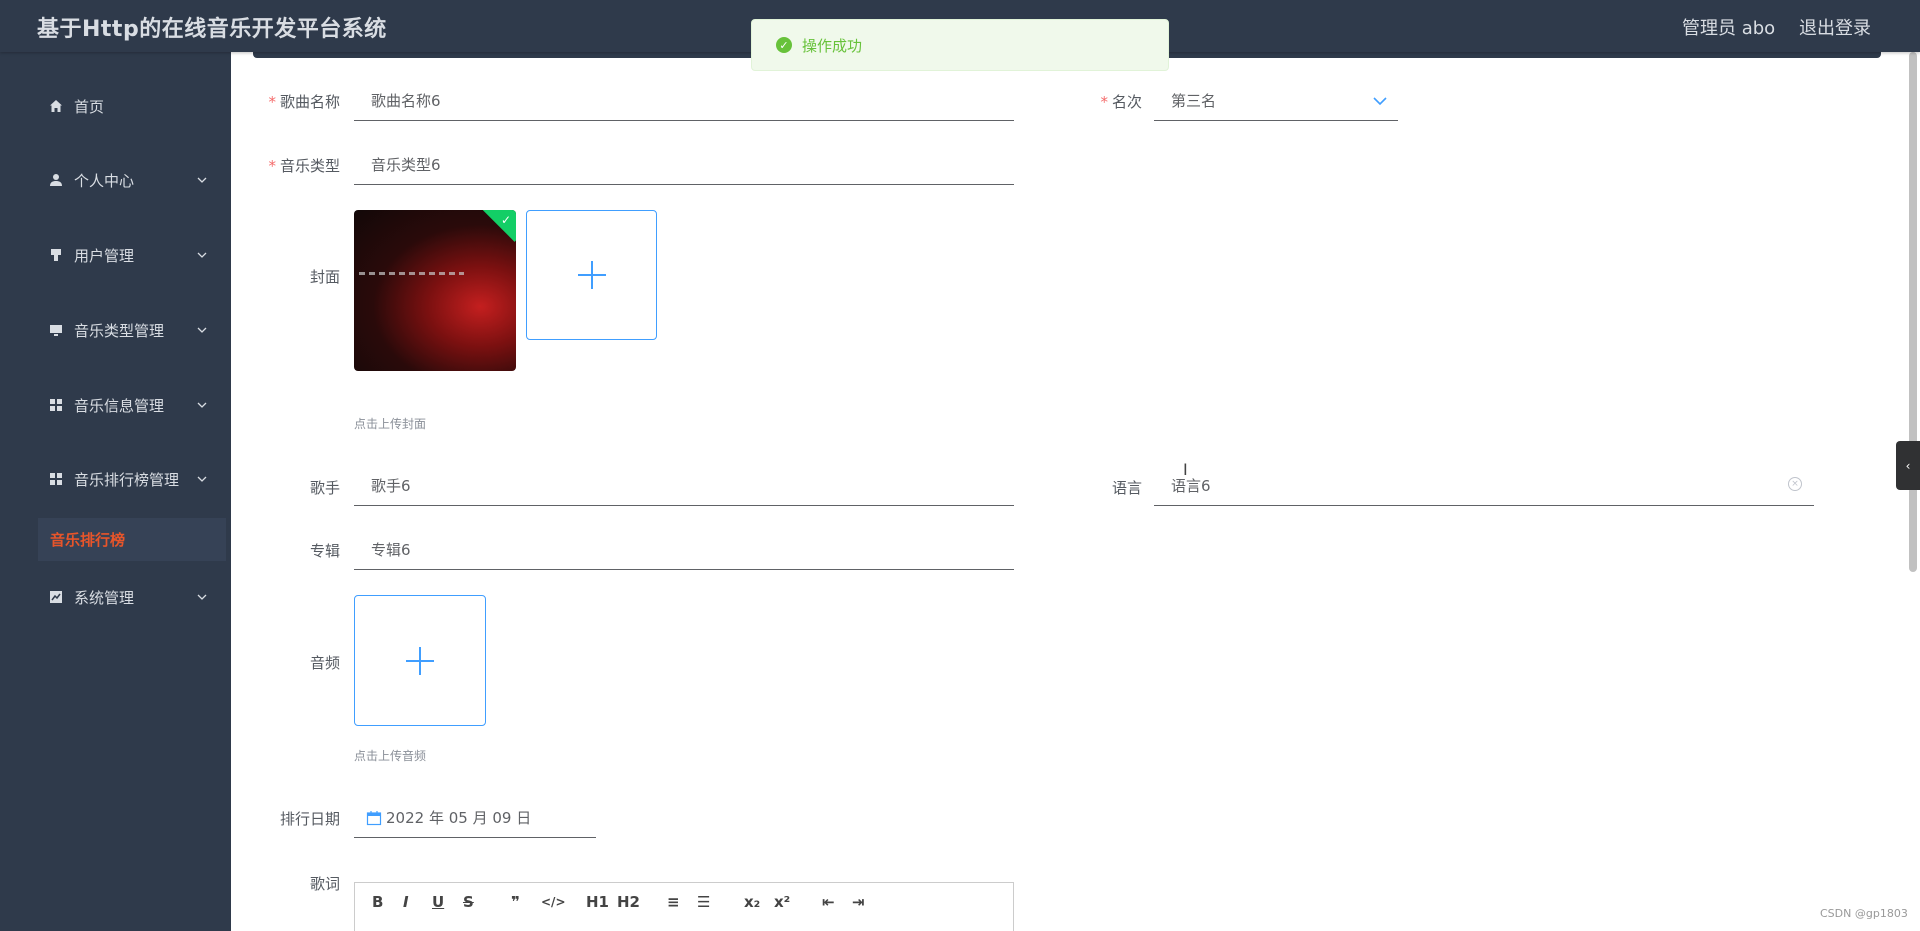 The height and width of the screenshot is (931, 1920). Describe the element at coordinates (324, 277) in the screenshot. I see `cover-label: 封面` at that location.